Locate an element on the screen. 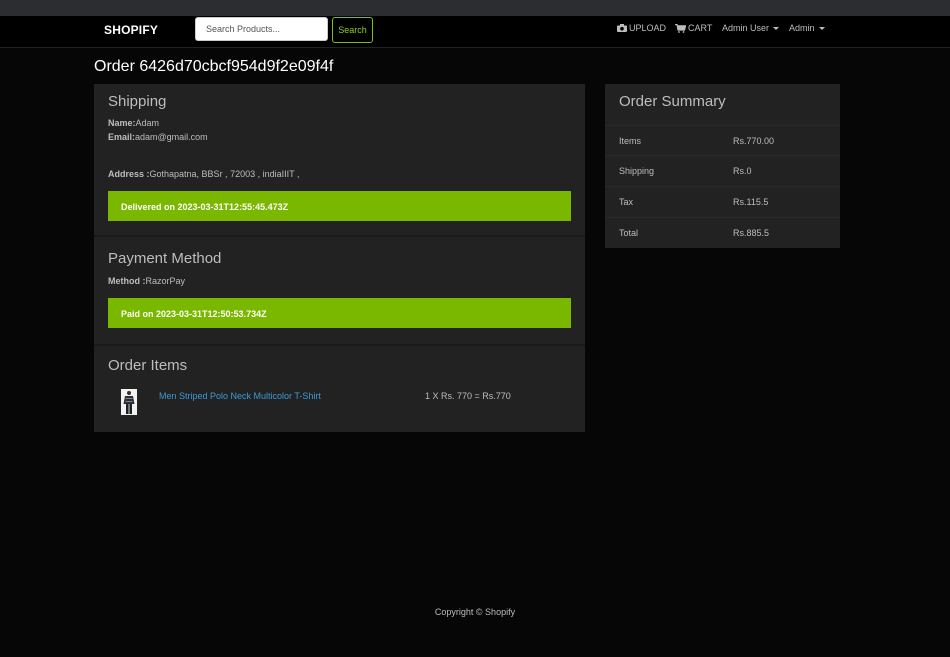  method-value: RazorPay is located at coordinates (165, 281).